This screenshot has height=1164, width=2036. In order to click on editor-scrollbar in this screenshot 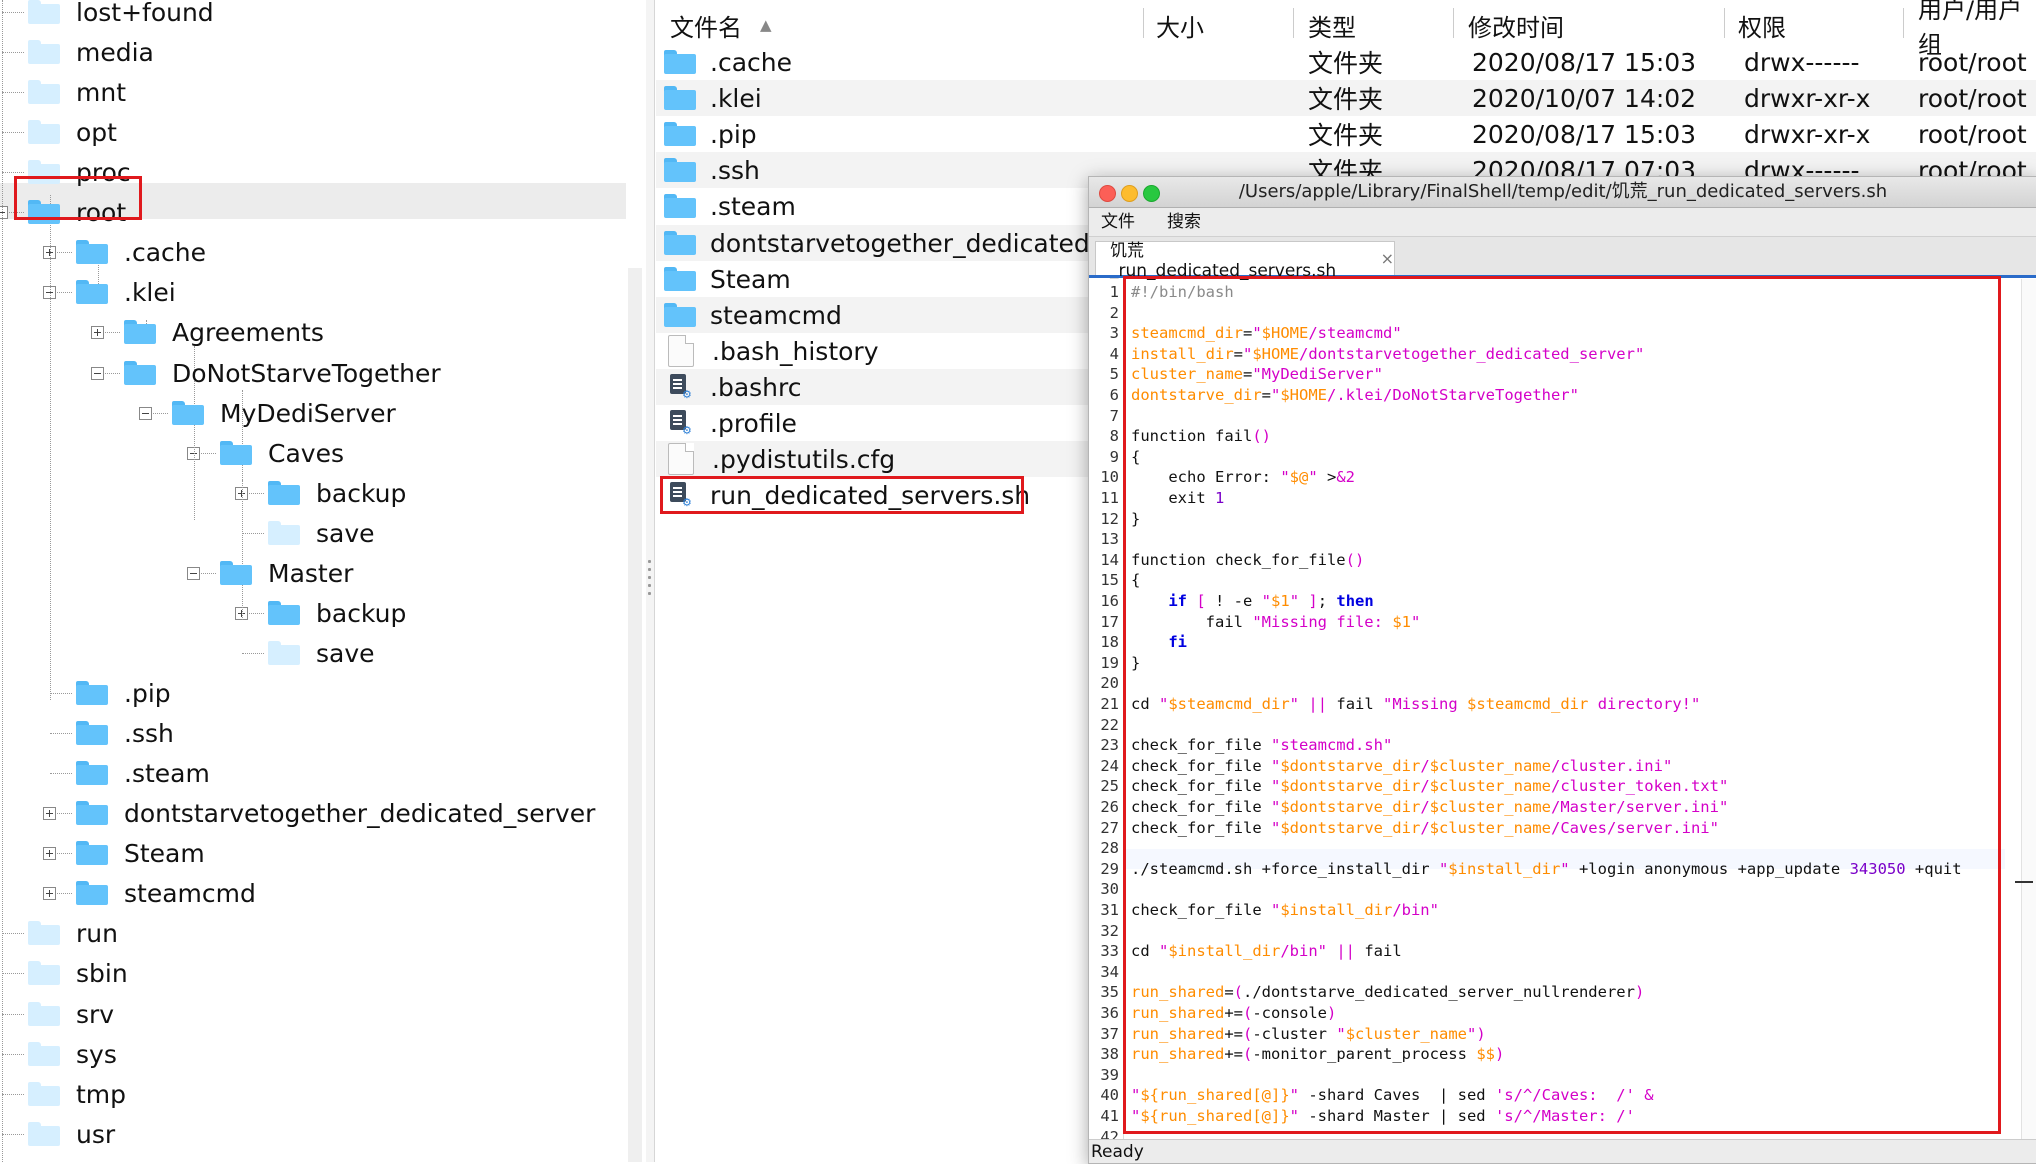, I will do `click(2028, 709)`.